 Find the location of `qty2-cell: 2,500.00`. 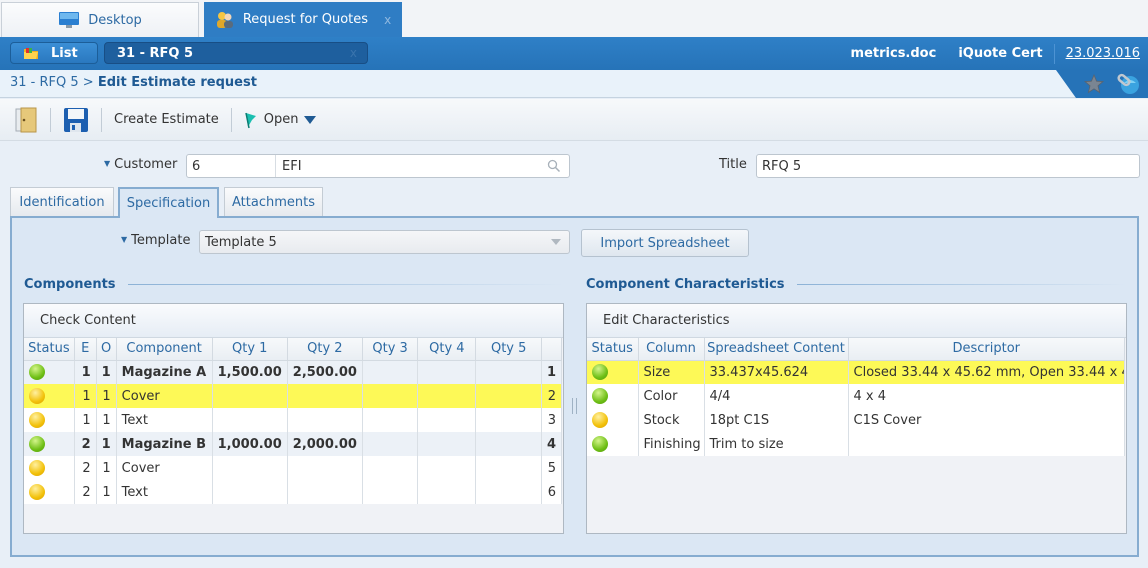

qty2-cell: 2,500.00 is located at coordinates (325, 372).